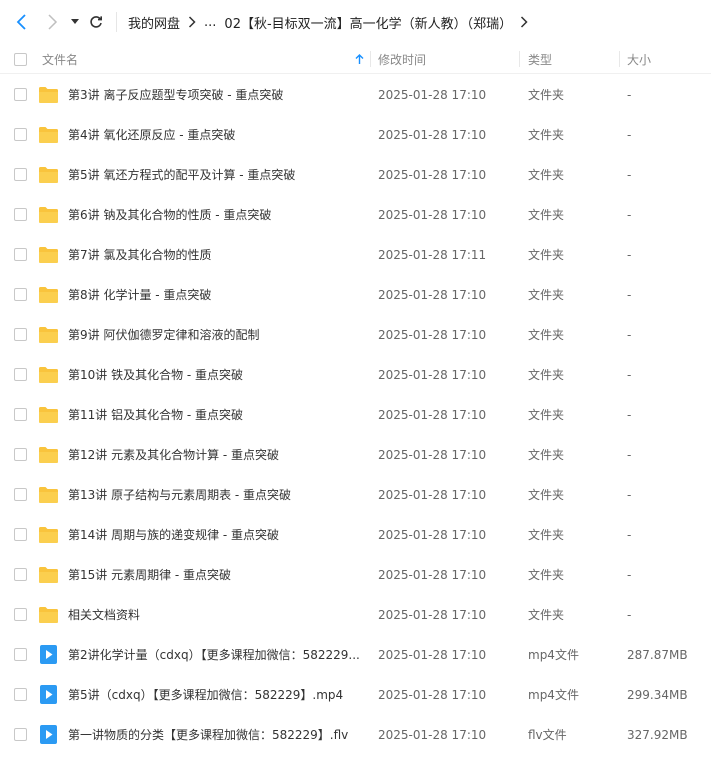  Describe the element at coordinates (216, 215) in the screenshot. I see `file-name: 第6讲 钠及其化合物的性质 - 重点突破` at that location.